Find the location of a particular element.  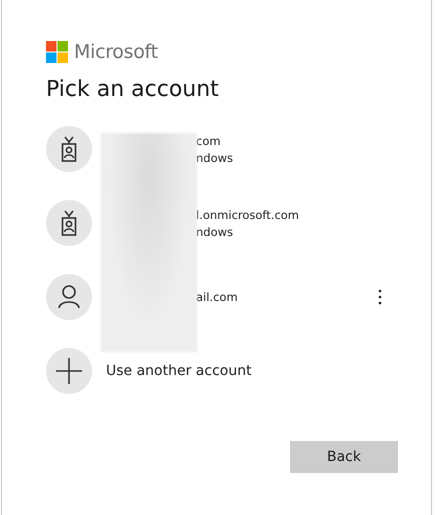

add-account-link: Use another account is located at coordinates (179, 371).